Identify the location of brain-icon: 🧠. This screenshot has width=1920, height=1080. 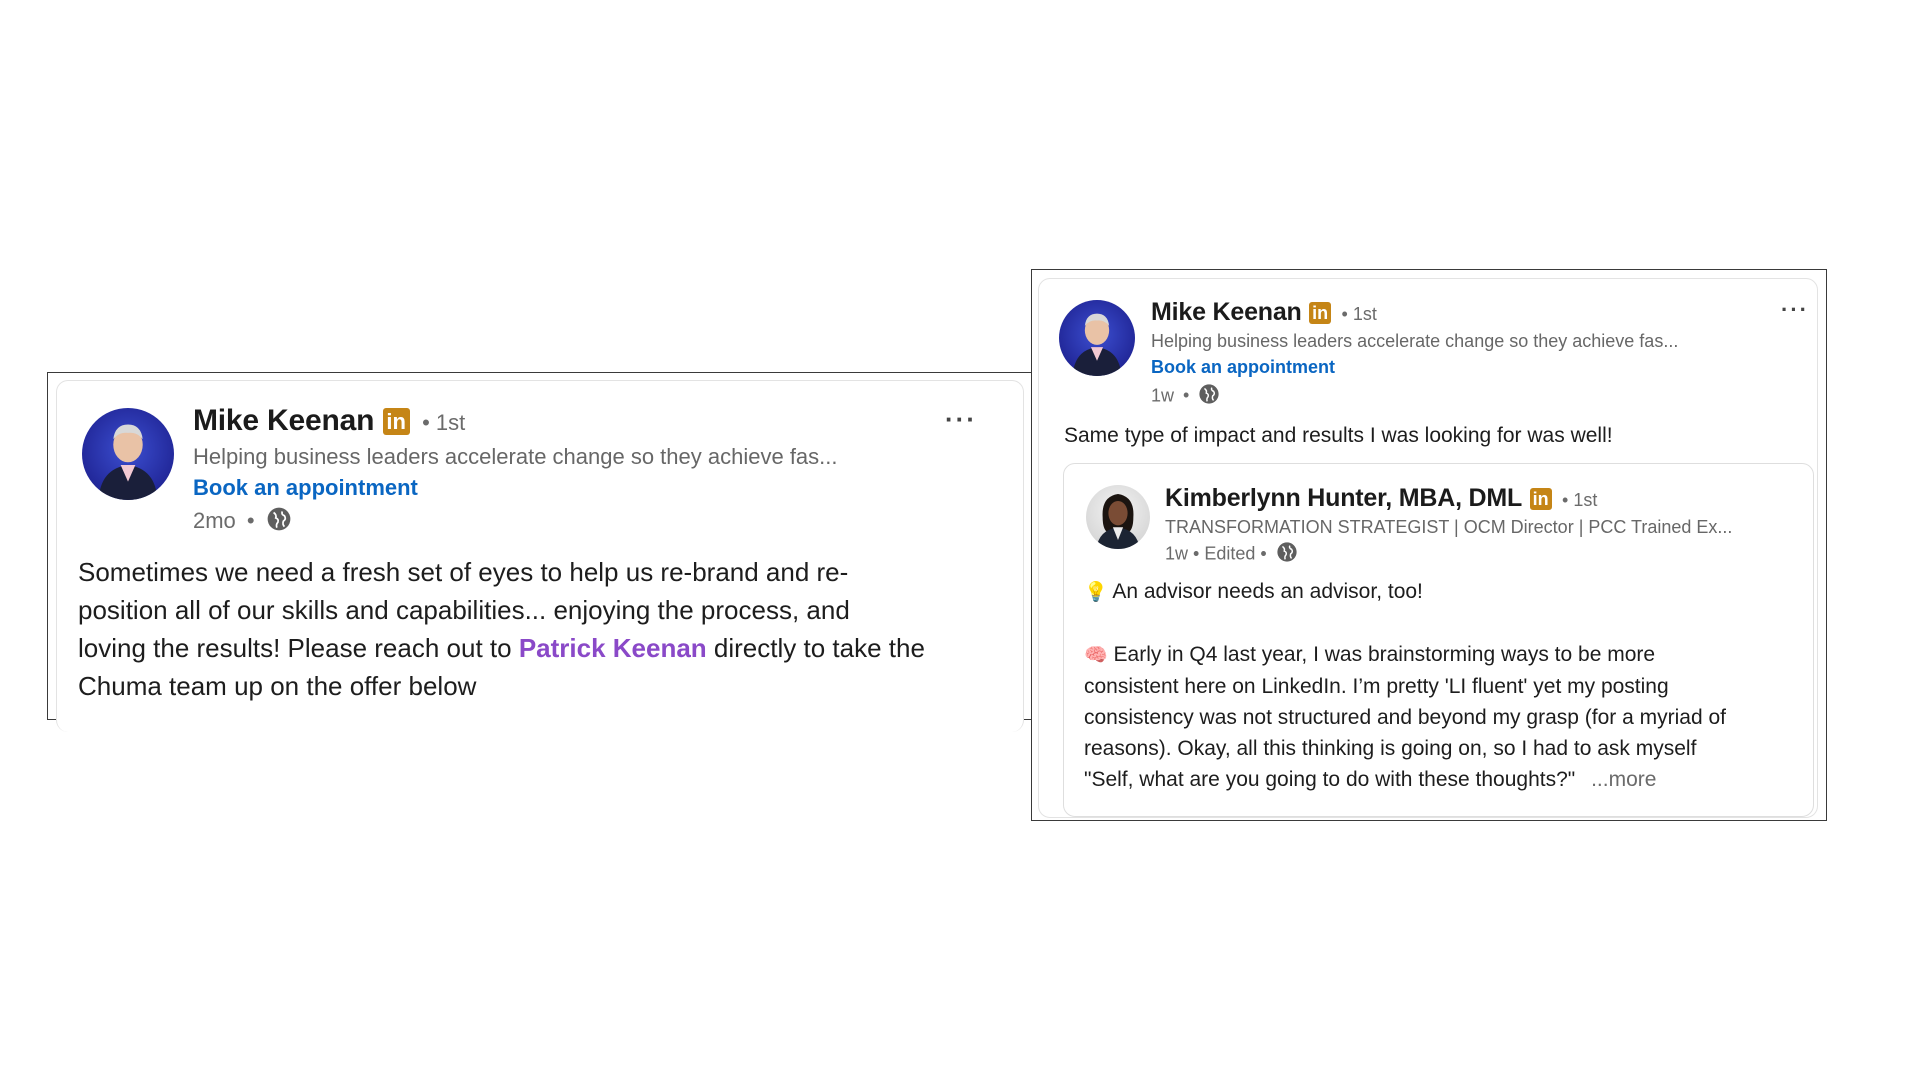
(1096, 655).